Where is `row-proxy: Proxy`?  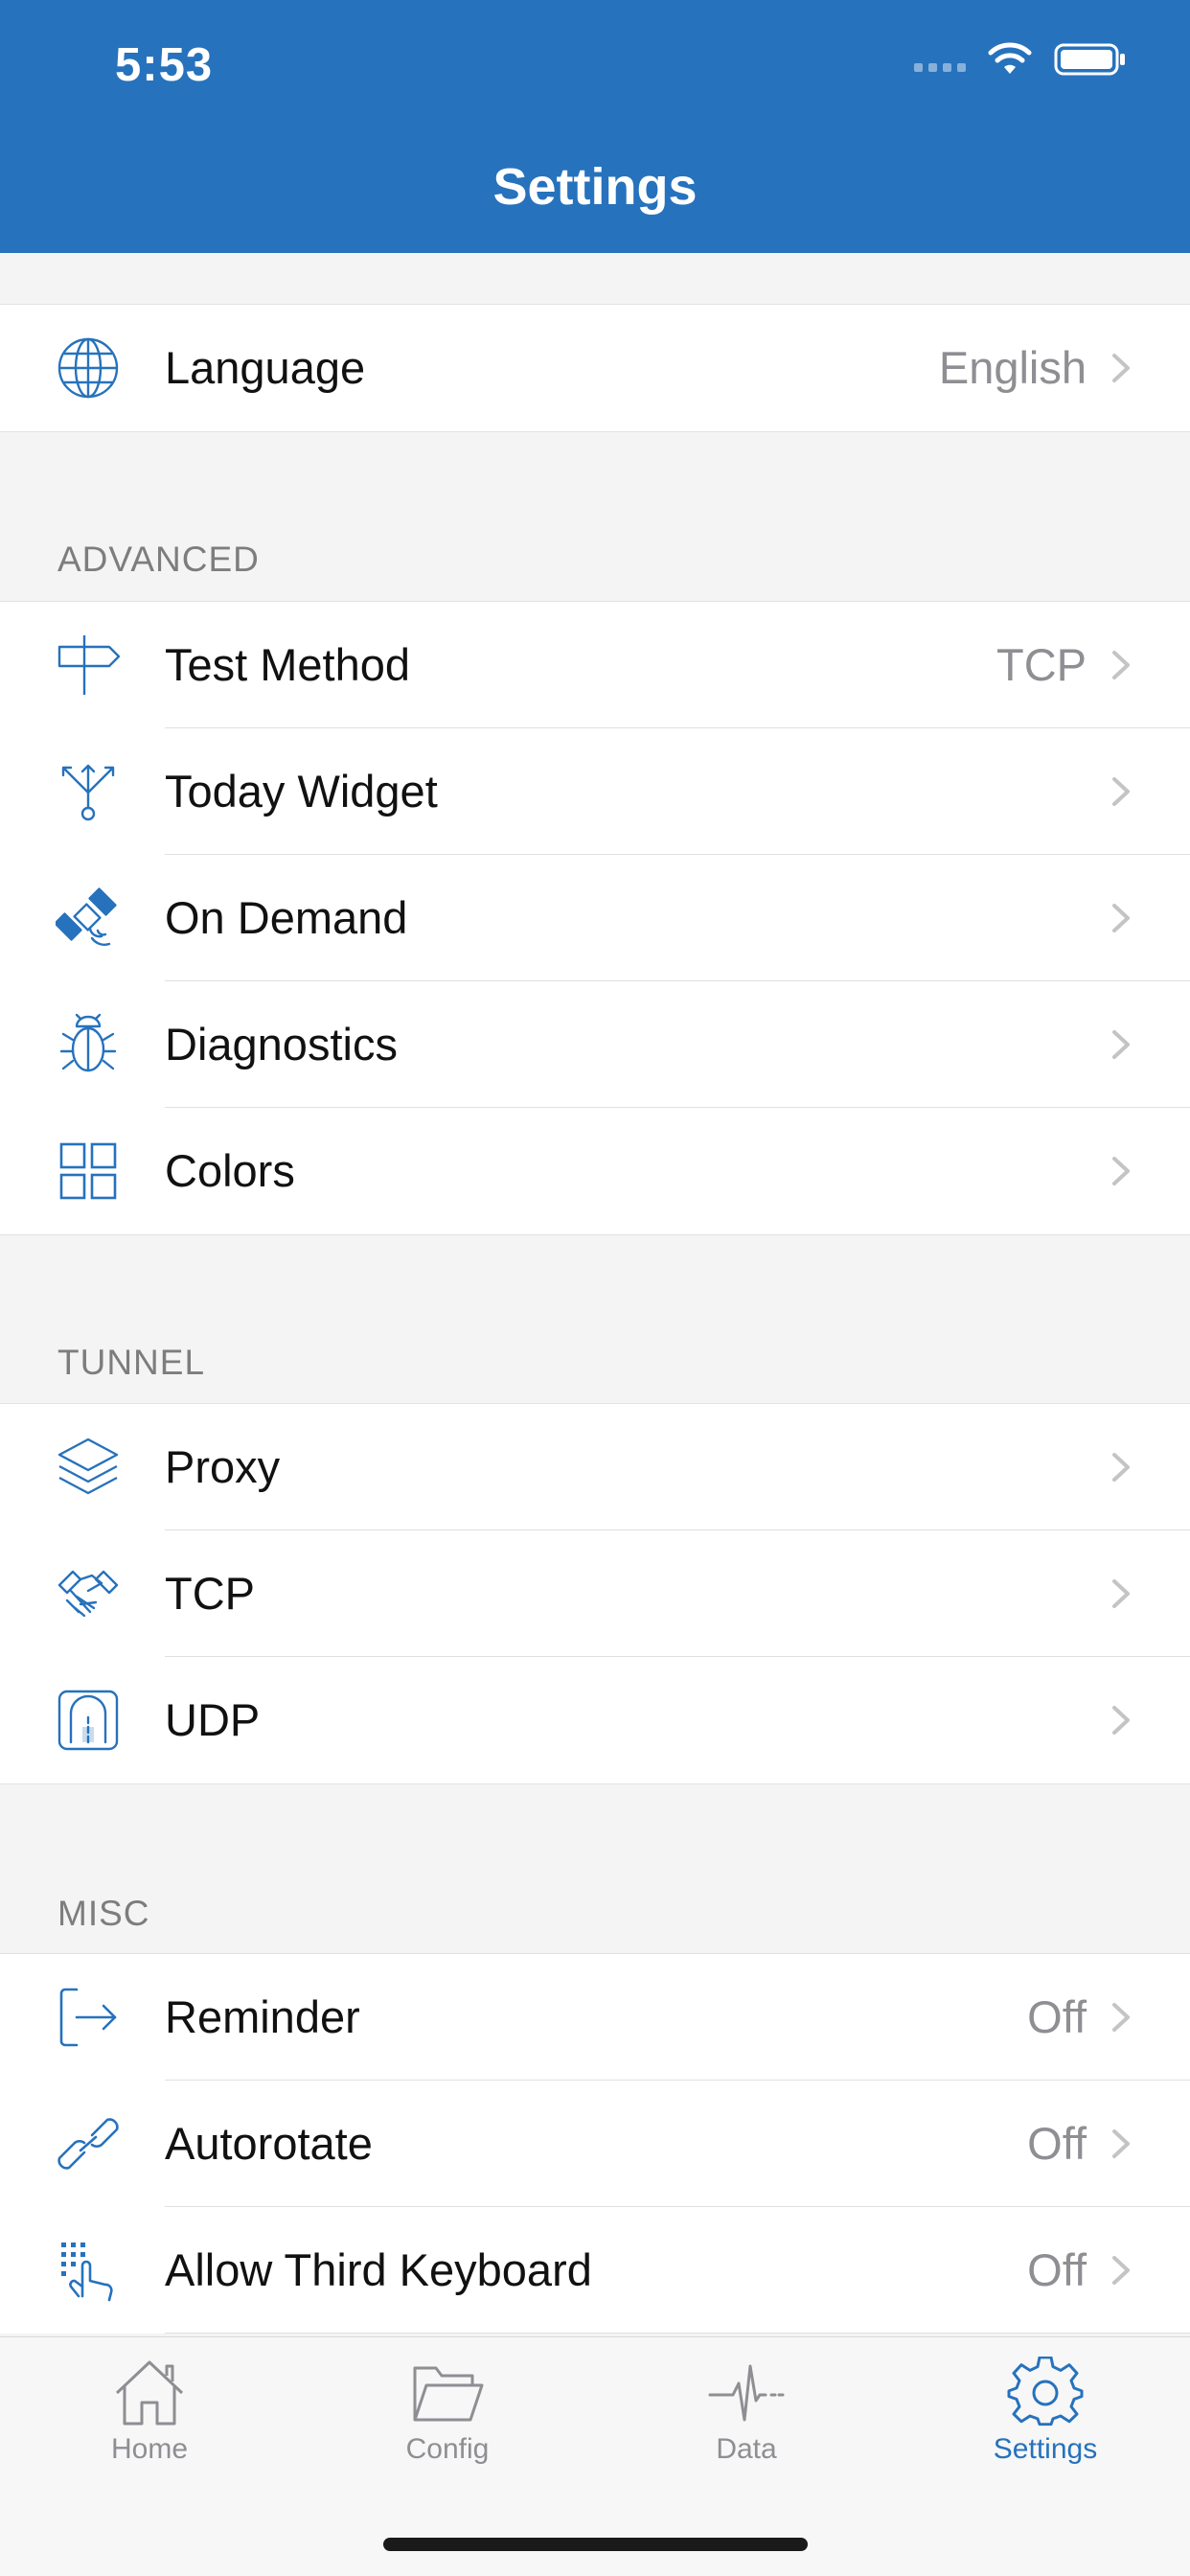
row-proxy: Proxy is located at coordinates (595, 1467).